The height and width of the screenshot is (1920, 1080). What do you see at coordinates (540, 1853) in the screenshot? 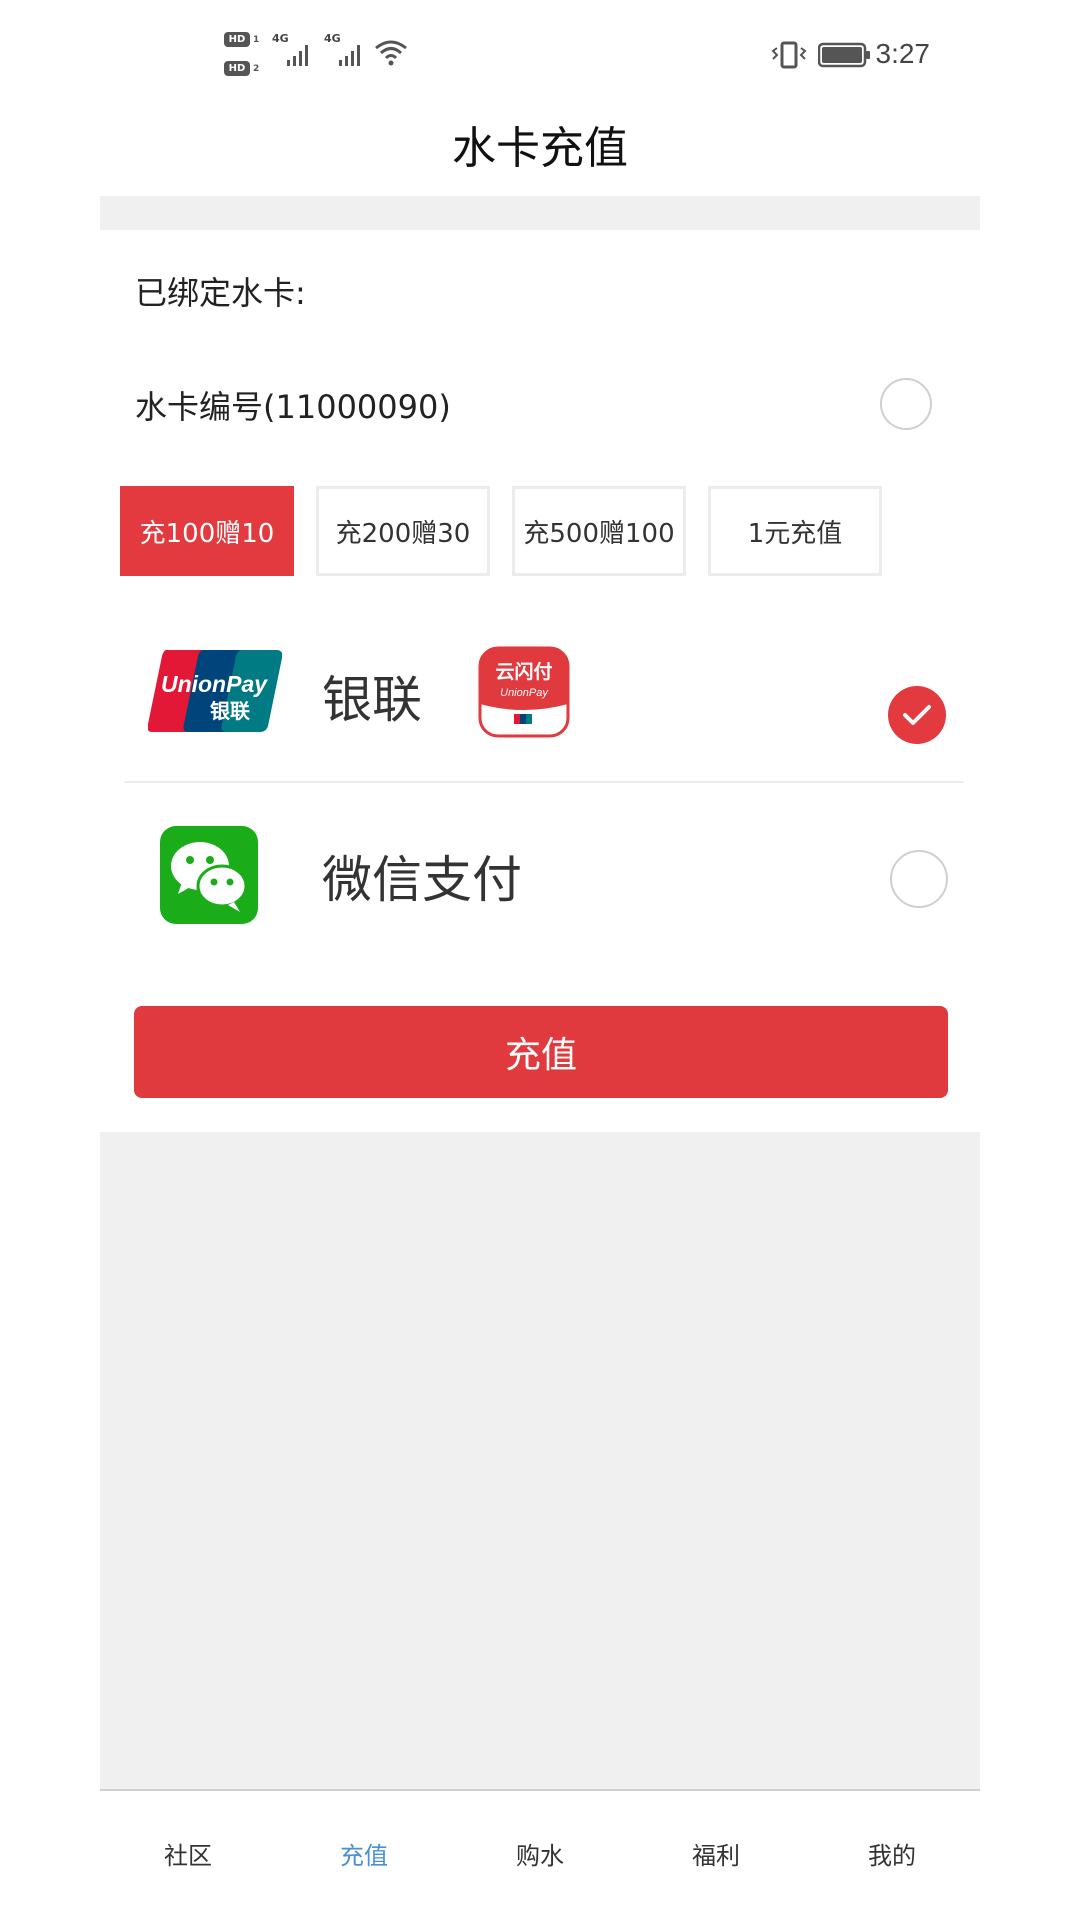
I see `nav-item-buy-water: 购水` at bounding box center [540, 1853].